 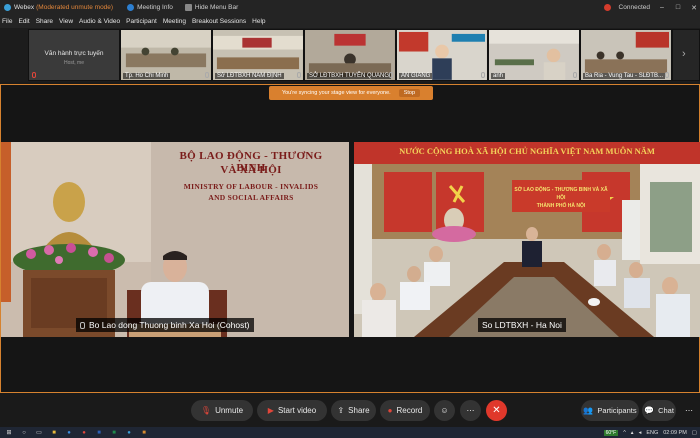 I want to click on participant-label: Sở LĐTBXH NAM ĐỊNH, so click(x=249, y=76).